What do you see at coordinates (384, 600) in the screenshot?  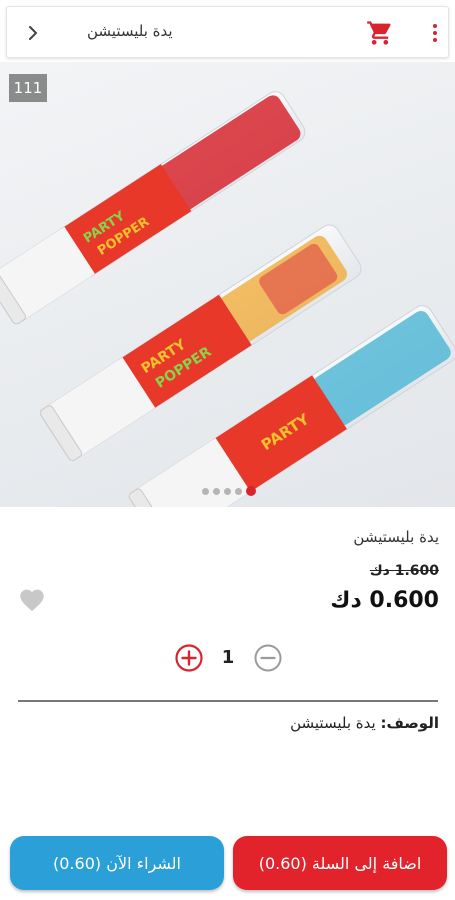 I see `current-price: 0.600 دك` at bounding box center [384, 600].